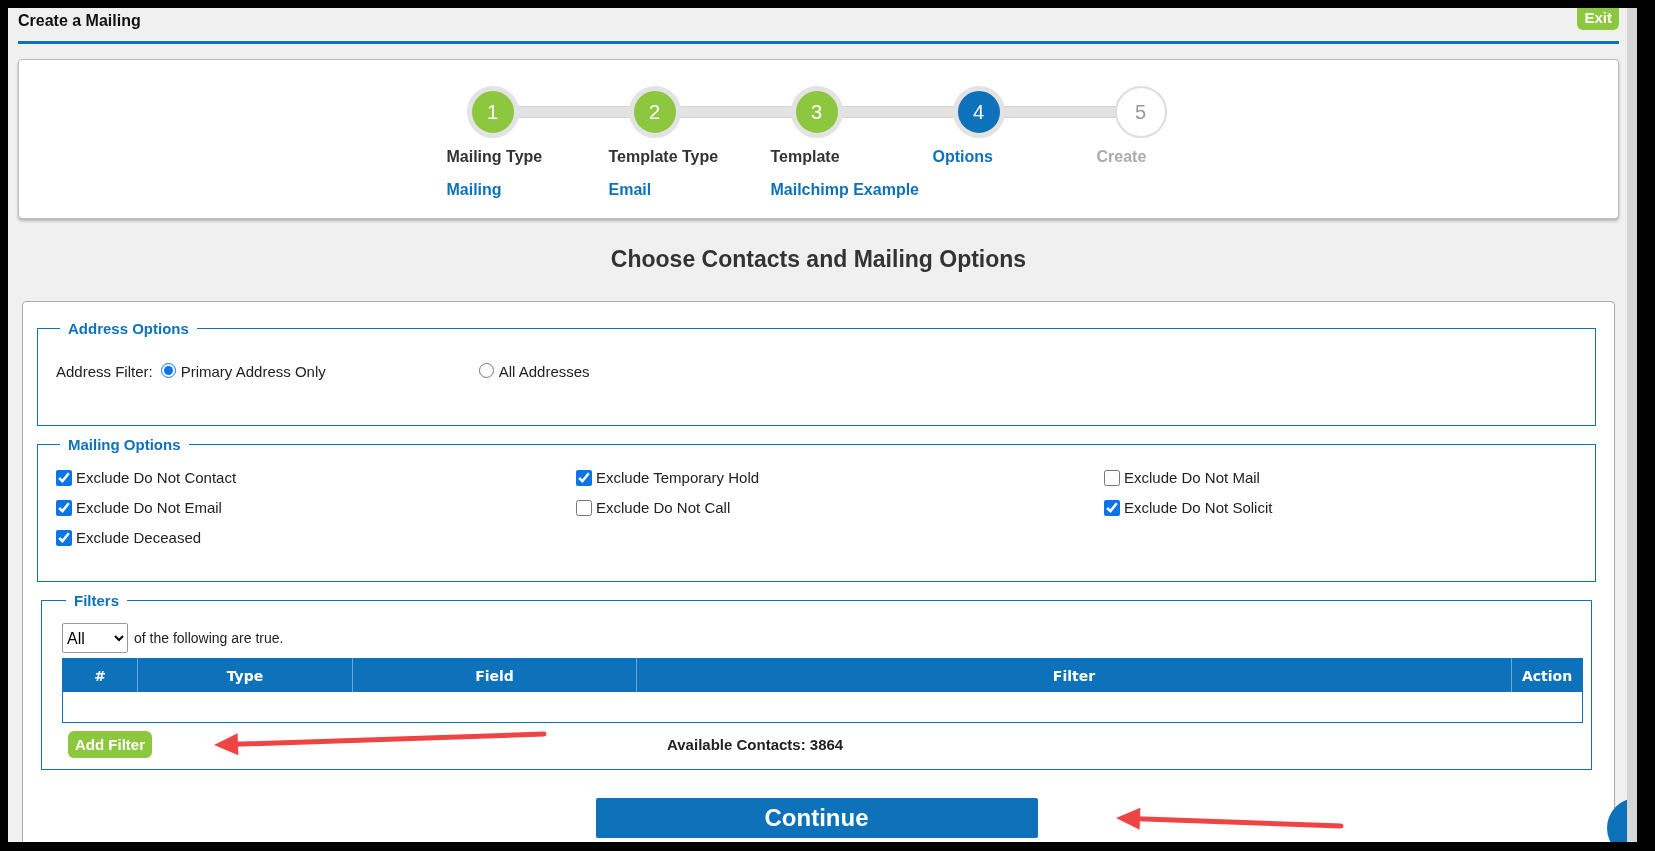 Image resolution: width=1655 pixels, height=851 pixels. What do you see at coordinates (844, 190) in the screenshot?
I see `step-value: Mailchimp Example` at bounding box center [844, 190].